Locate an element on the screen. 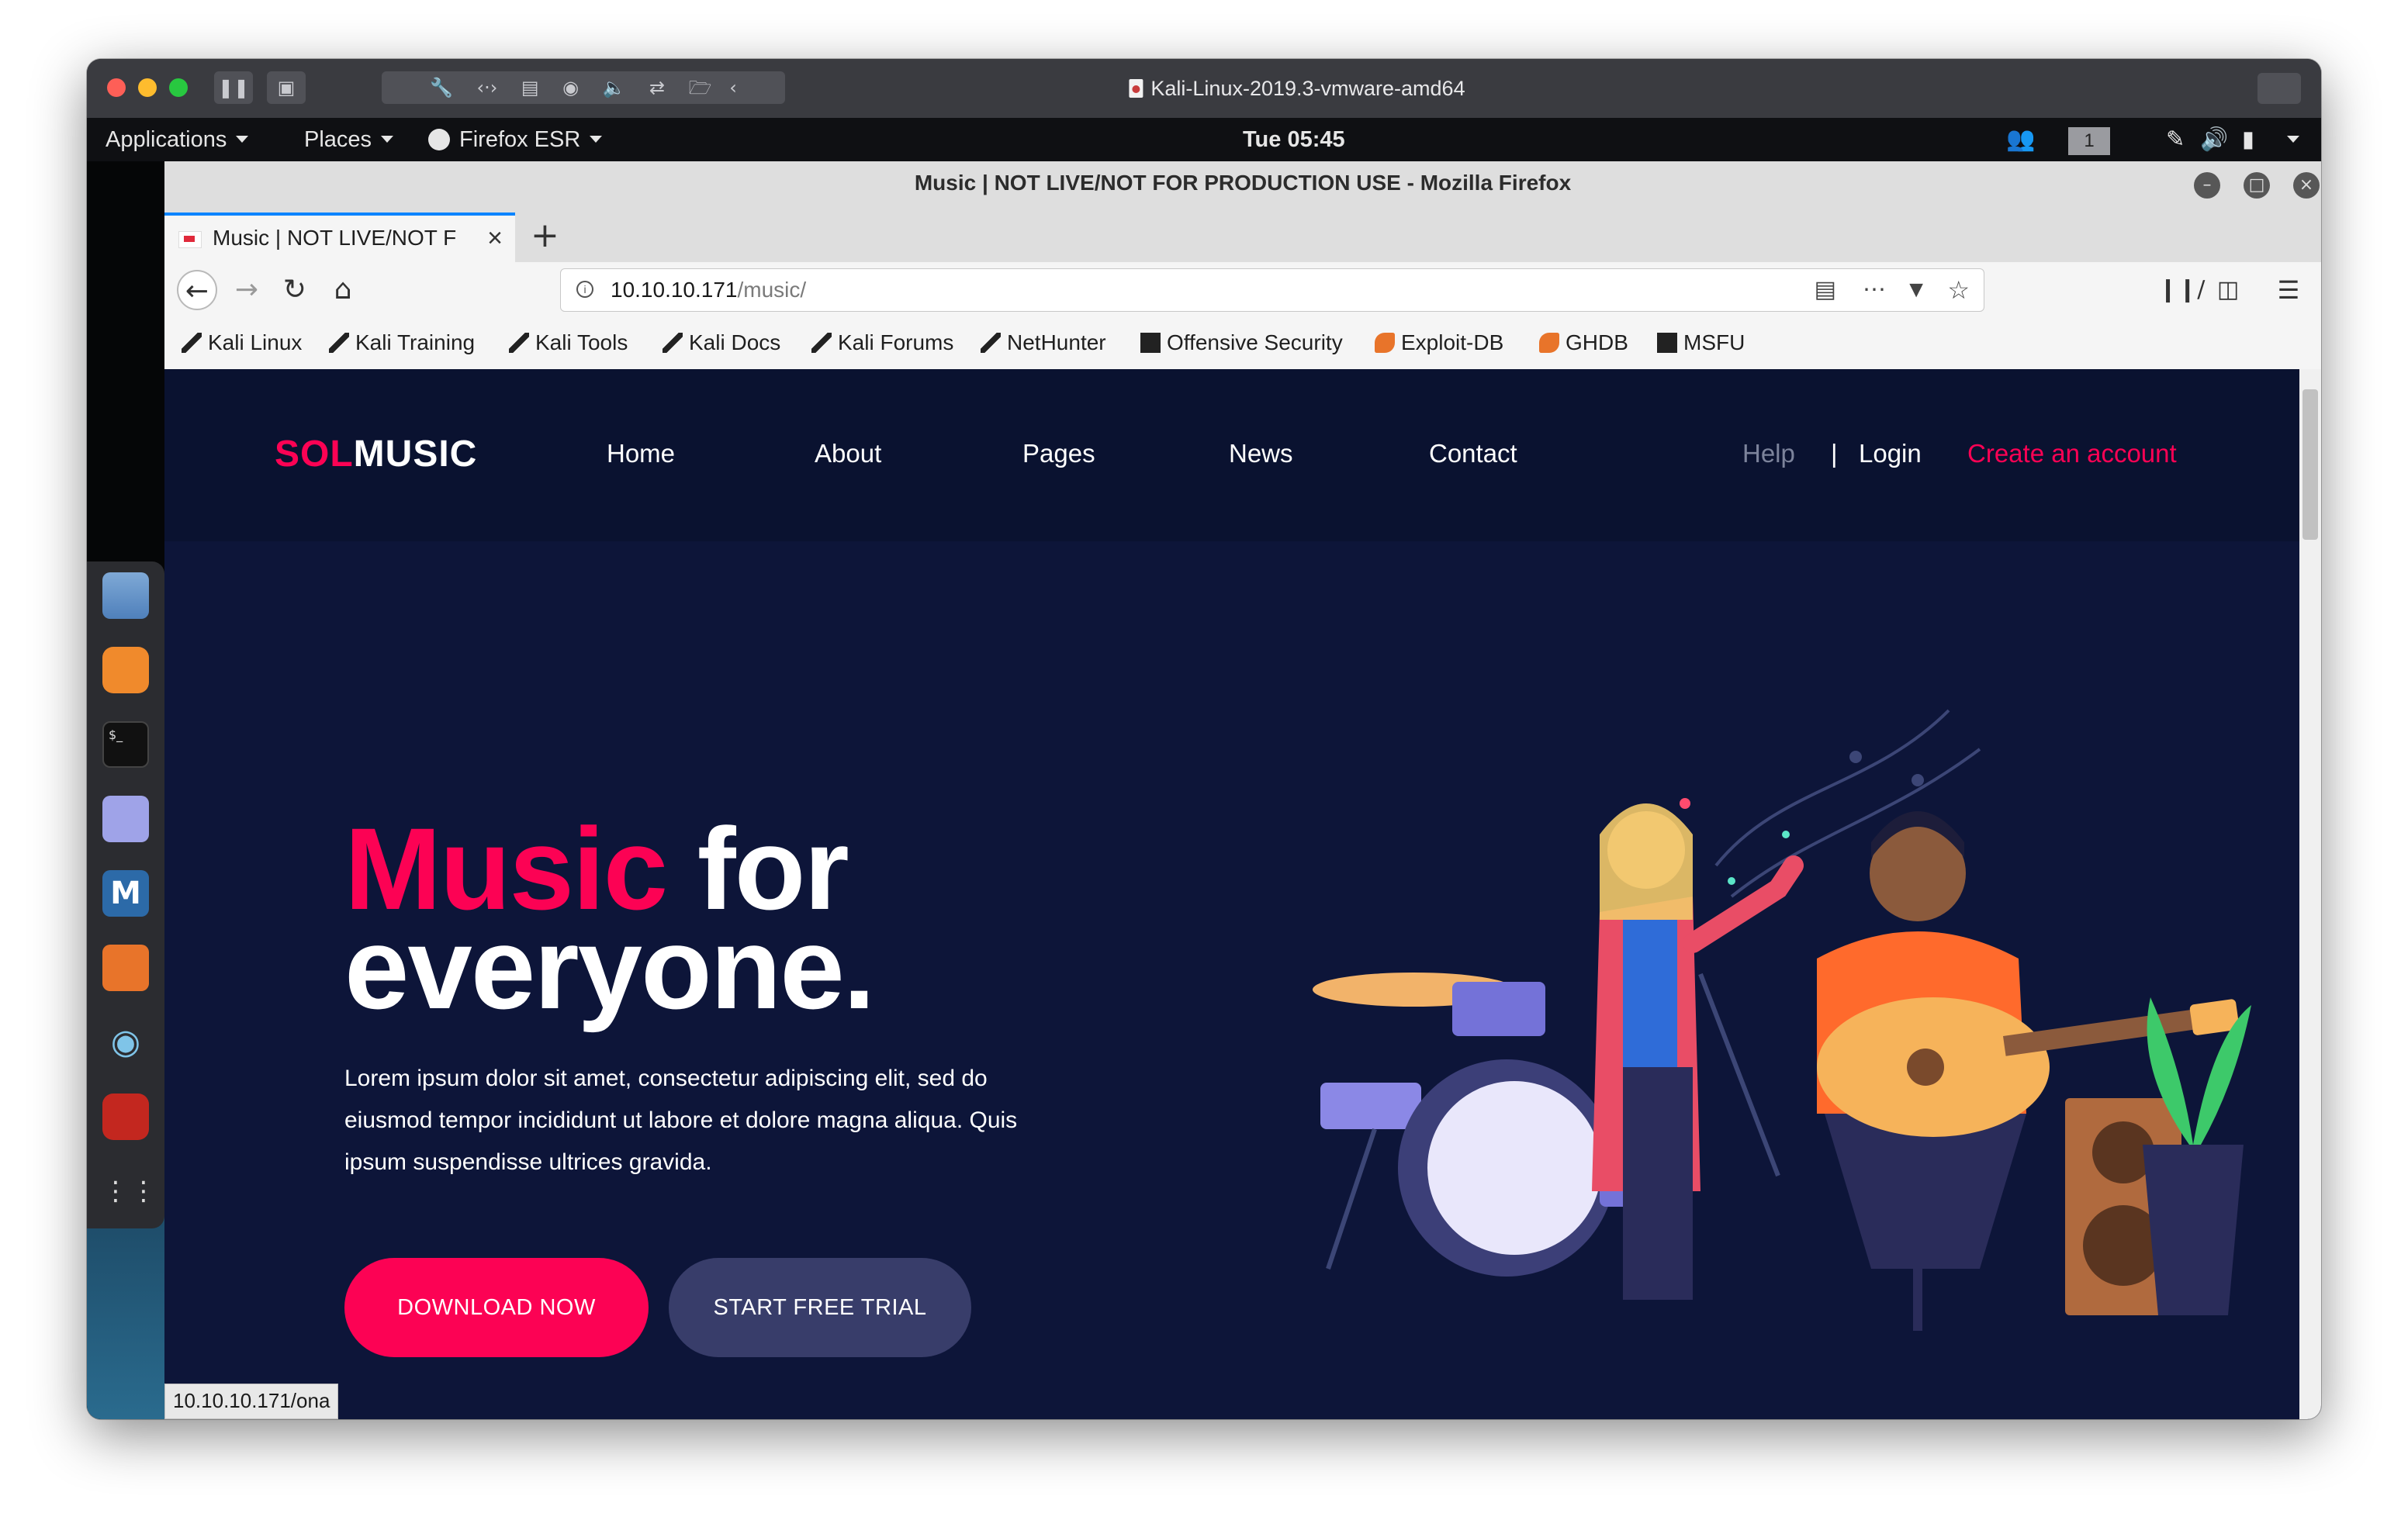 The height and width of the screenshot is (1534, 2408). close-tab-icon: × is located at coordinates (495, 238).